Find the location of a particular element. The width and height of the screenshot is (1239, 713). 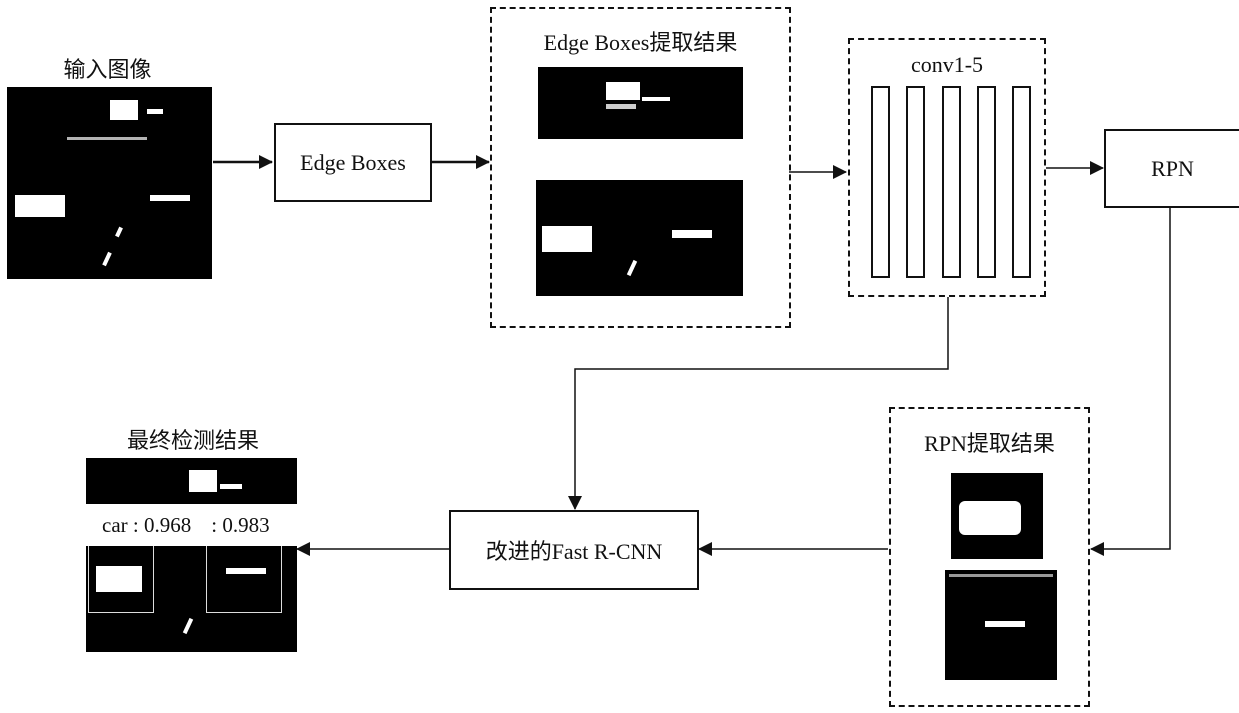

rpn-label: RPN is located at coordinates (1172, 168).